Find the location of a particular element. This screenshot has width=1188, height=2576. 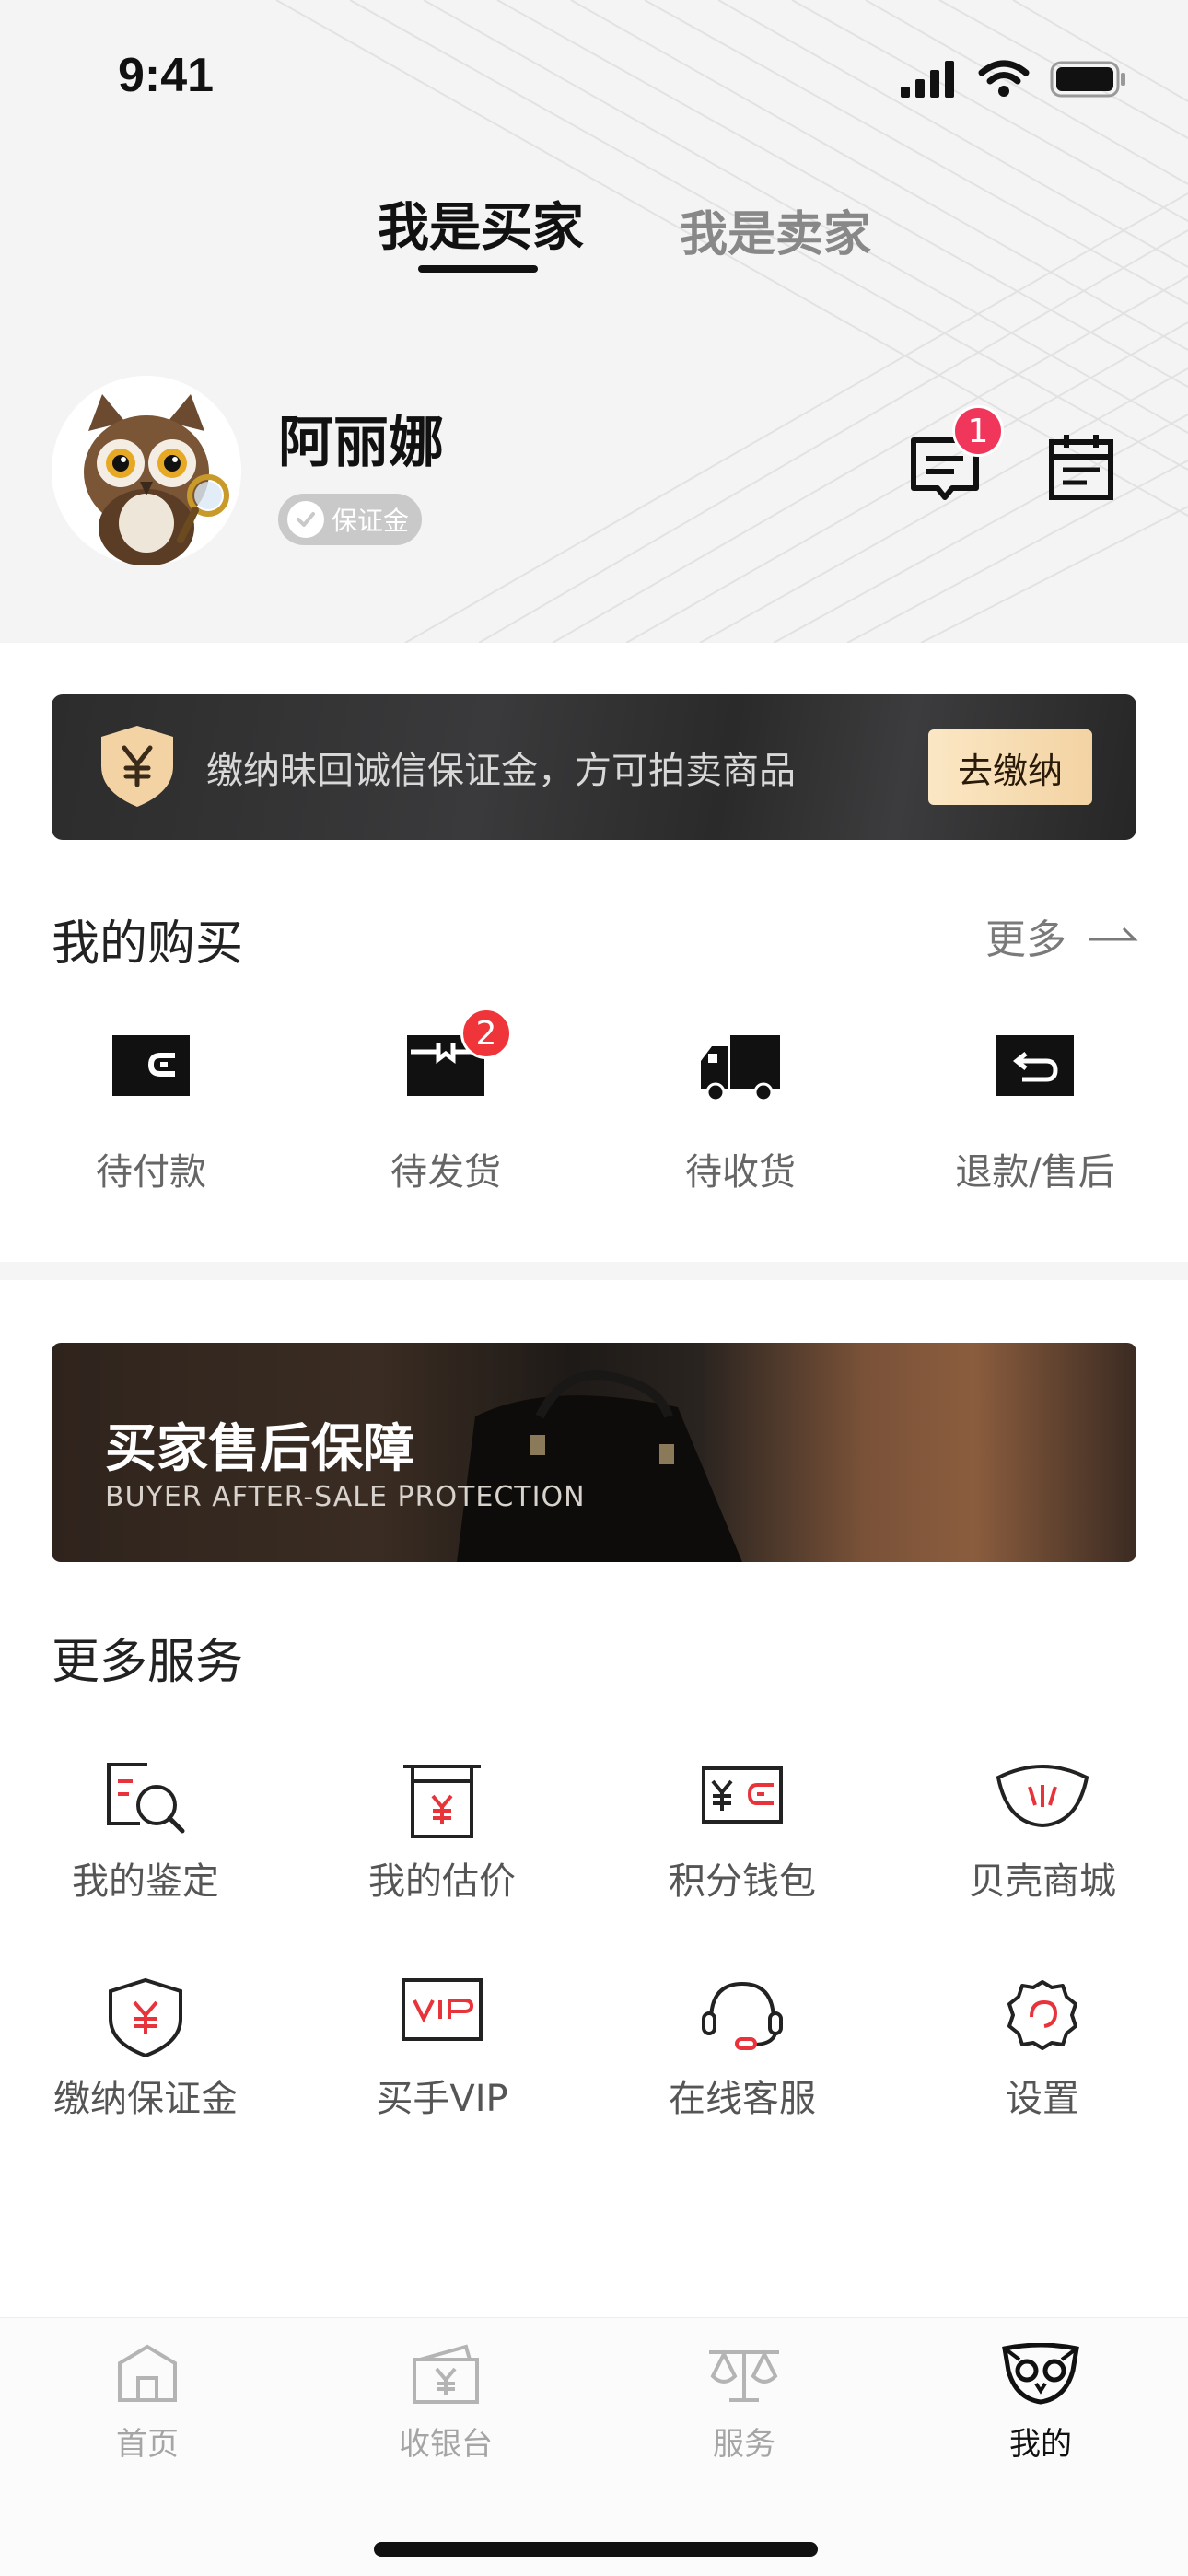

arrow-right-icon is located at coordinates (1112, 934).